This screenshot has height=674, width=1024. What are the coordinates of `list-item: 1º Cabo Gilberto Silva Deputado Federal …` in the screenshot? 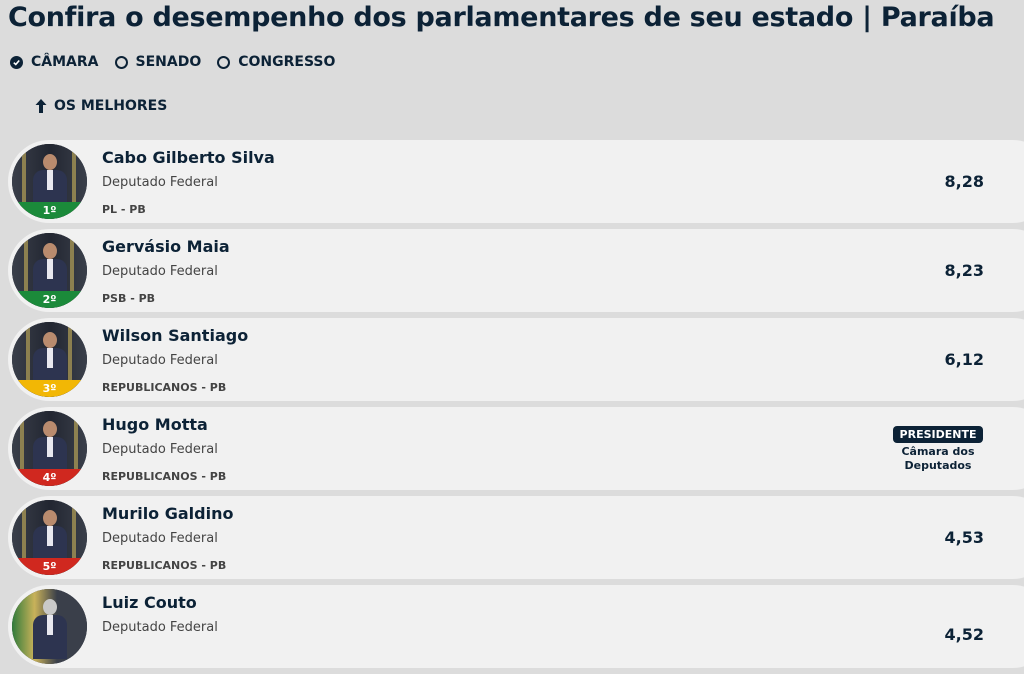 It's located at (516, 181).